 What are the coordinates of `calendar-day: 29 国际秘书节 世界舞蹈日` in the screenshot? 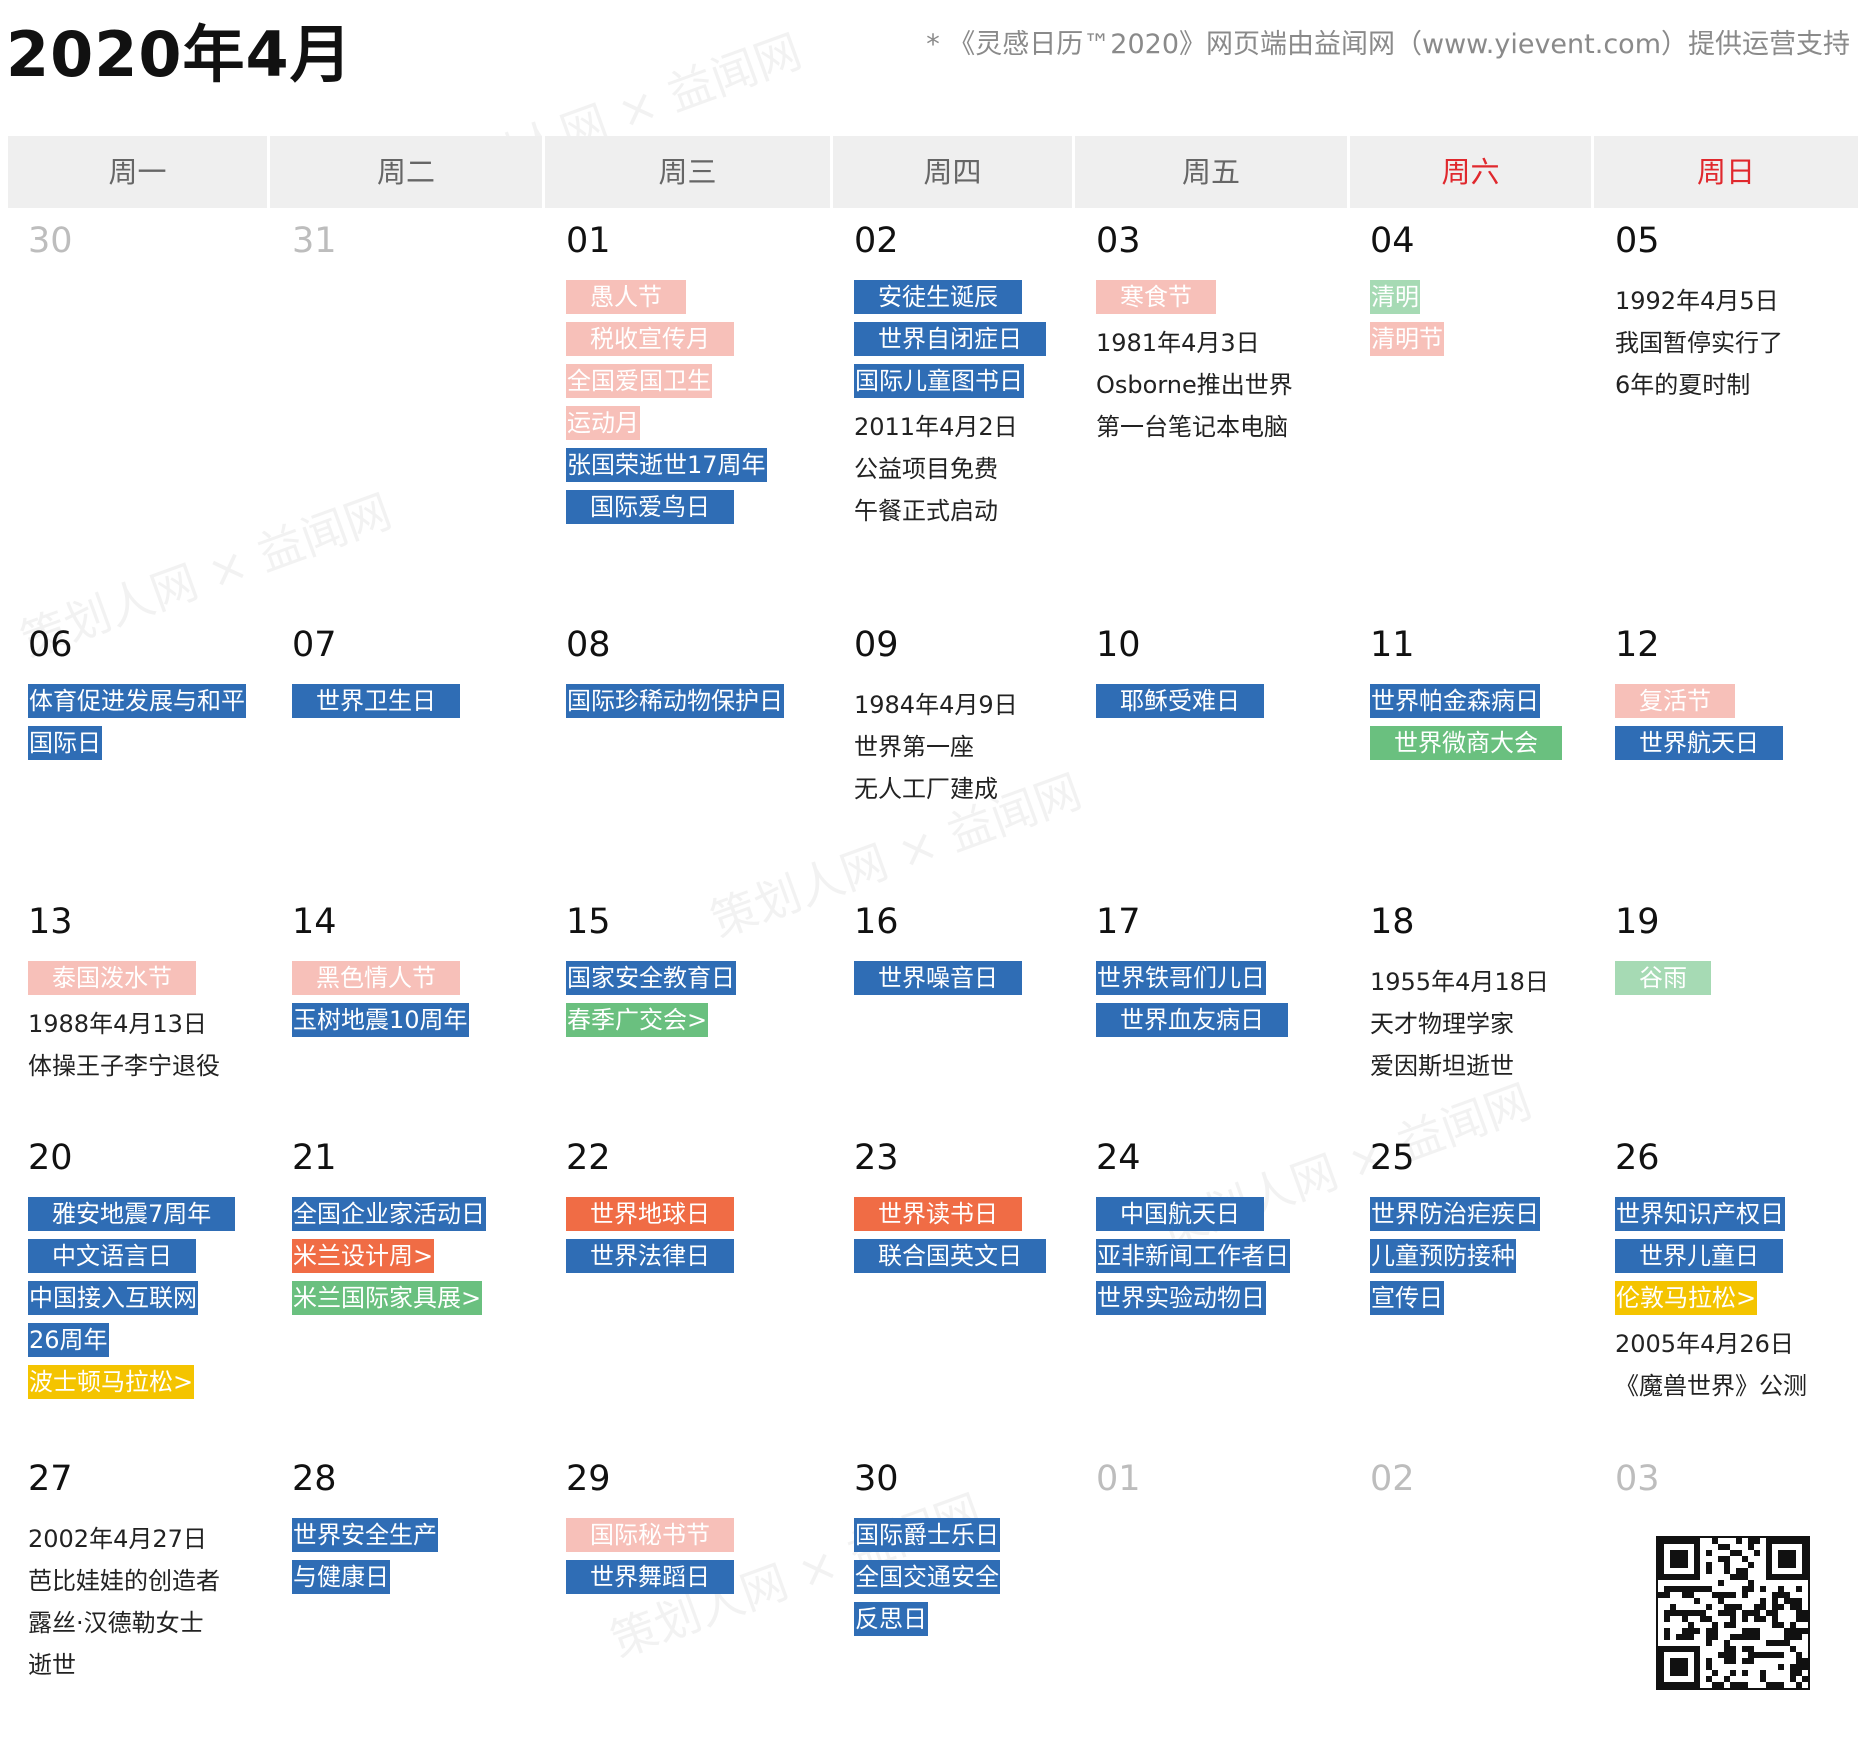 It's located at (700, 1532).